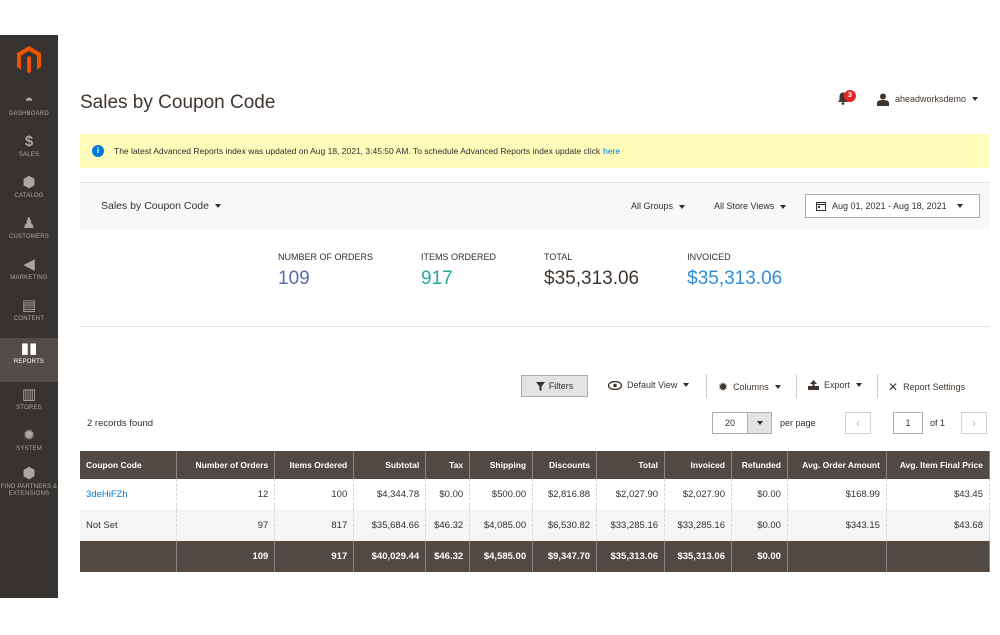  Describe the element at coordinates (631, 465) in the screenshot. I see `column-header: Total` at that location.